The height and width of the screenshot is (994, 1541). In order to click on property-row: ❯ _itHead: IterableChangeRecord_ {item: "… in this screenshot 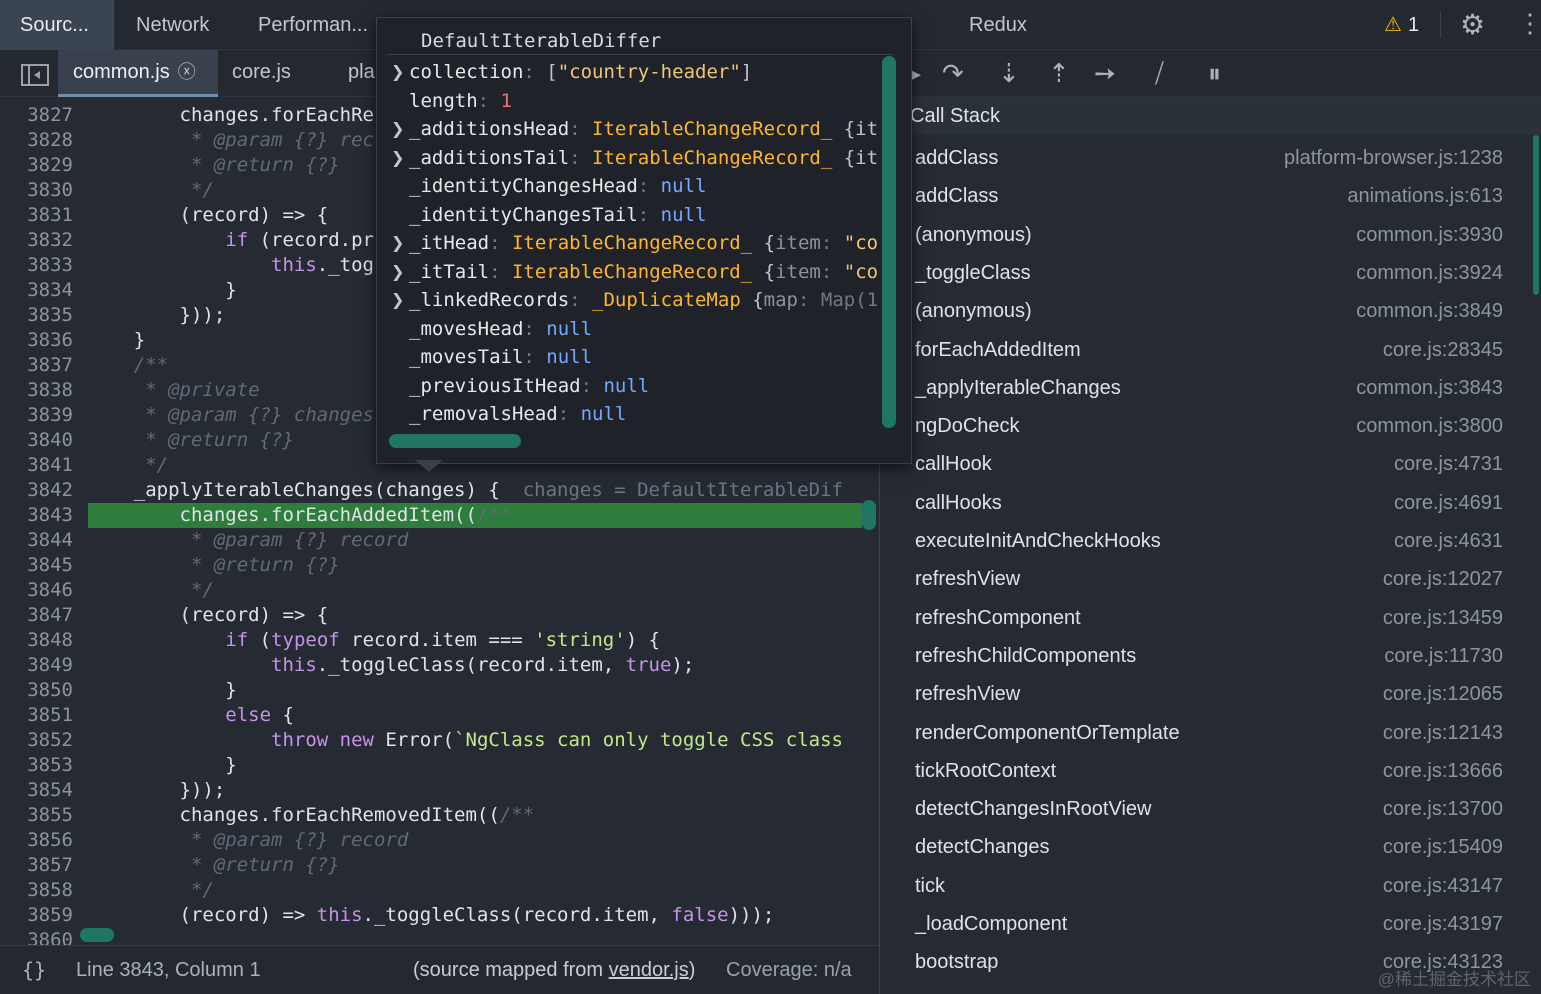, I will do `click(632, 243)`.